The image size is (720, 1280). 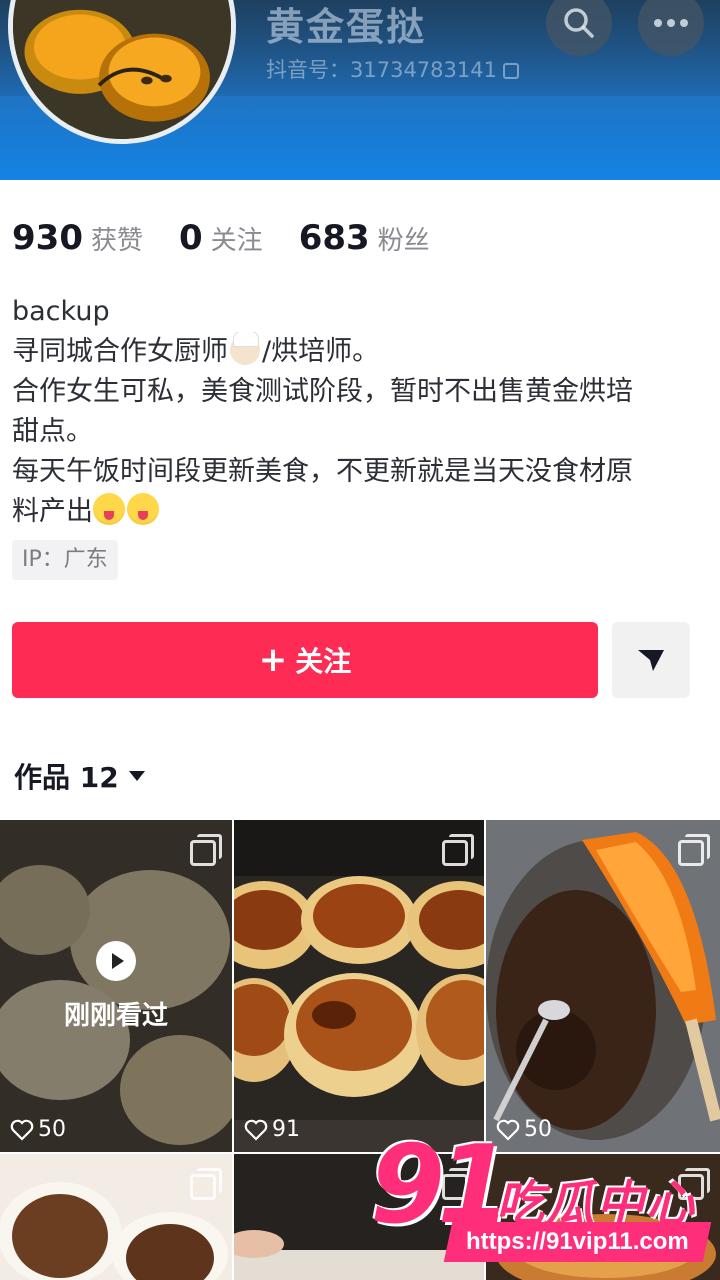 What do you see at coordinates (52, 1129) in the screenshot?
I see `work-likes-count: 50` at bounding box center [52, 1129].